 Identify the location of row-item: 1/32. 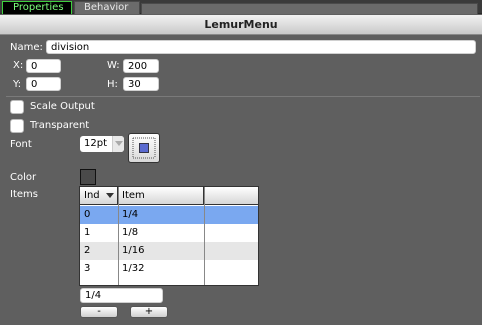
(133, 268).